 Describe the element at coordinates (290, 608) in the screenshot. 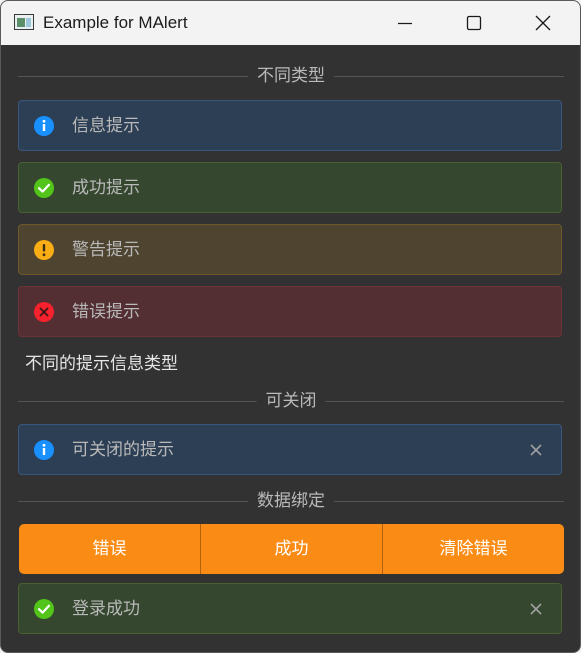

I see `alert-login-result: 登录成功` at that location.